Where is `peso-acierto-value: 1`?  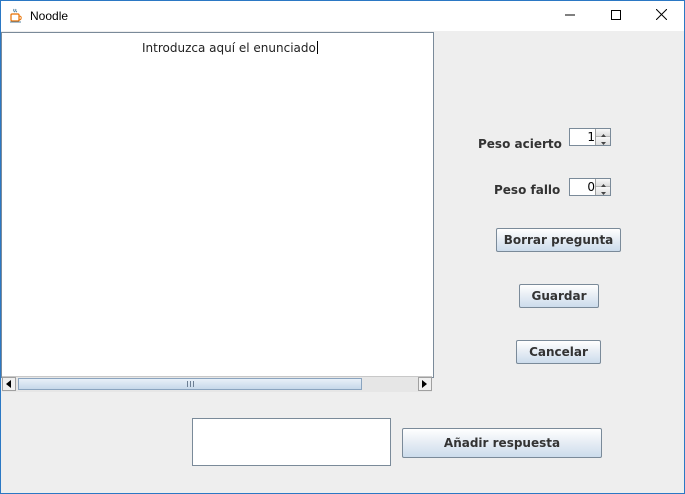 peso-acierto-value: 1 is located at coordinates (591, 137).